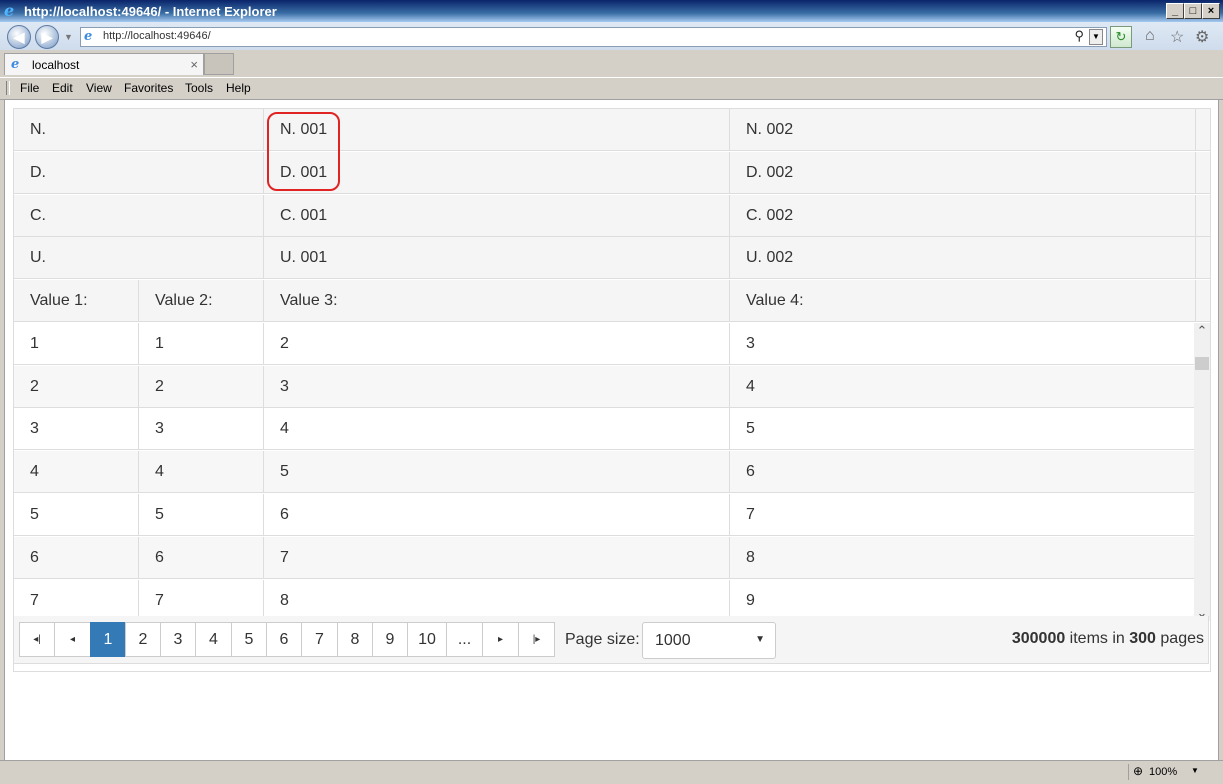 This screenshot has height=784, width=1223. What do you see at coordinates (199, 88) in the screenshot?
I see `menu-tools: Tools` at bounding box center [199, 88].